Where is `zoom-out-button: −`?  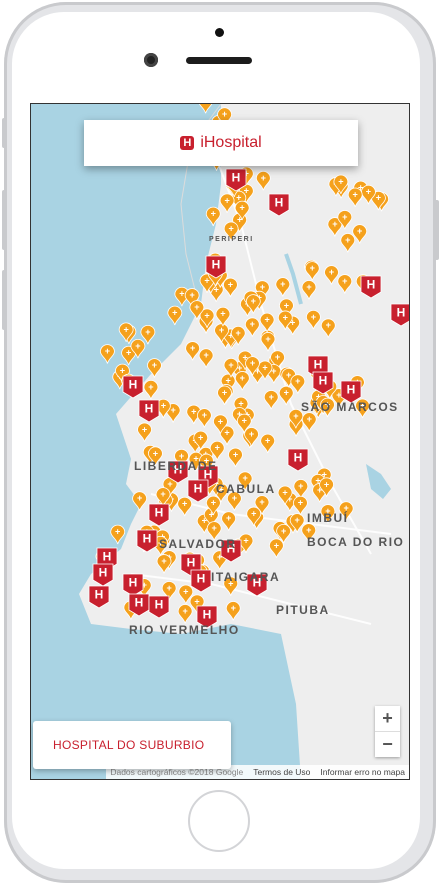 zoom-out-button: − is located at coordinates (387, 744).